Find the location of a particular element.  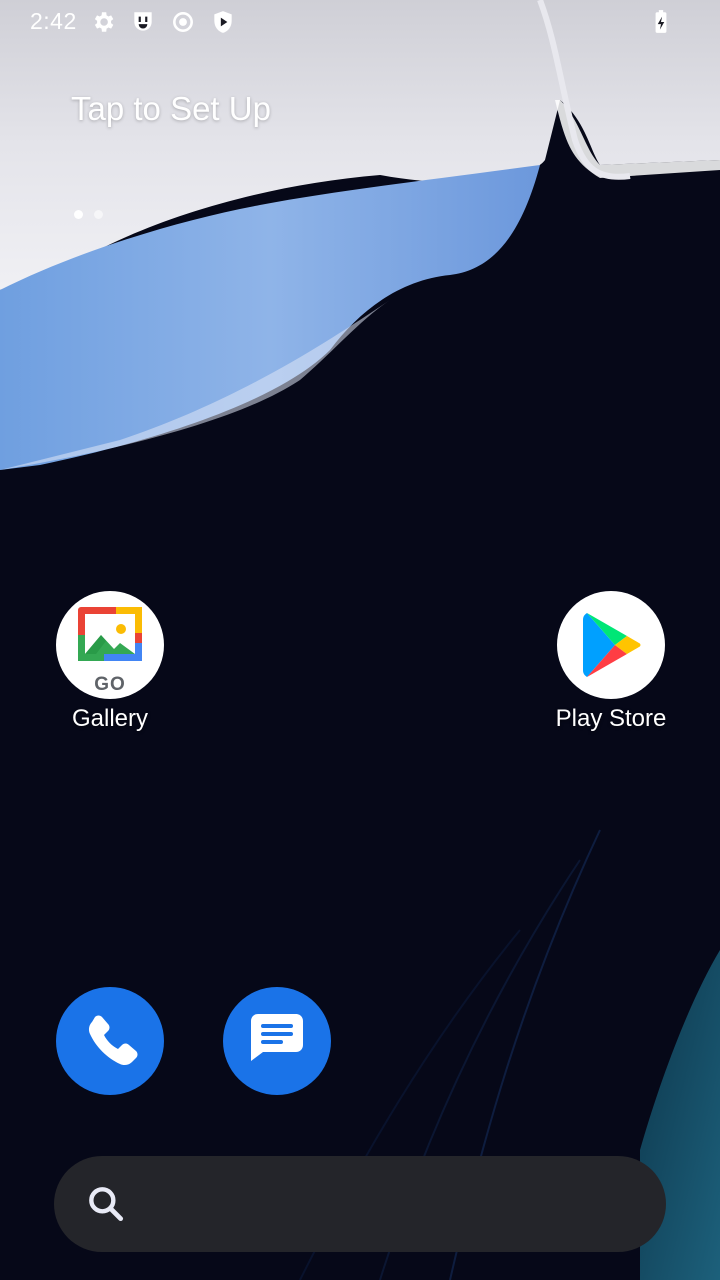

play-protect-icon is located at coordinates (223, 22).